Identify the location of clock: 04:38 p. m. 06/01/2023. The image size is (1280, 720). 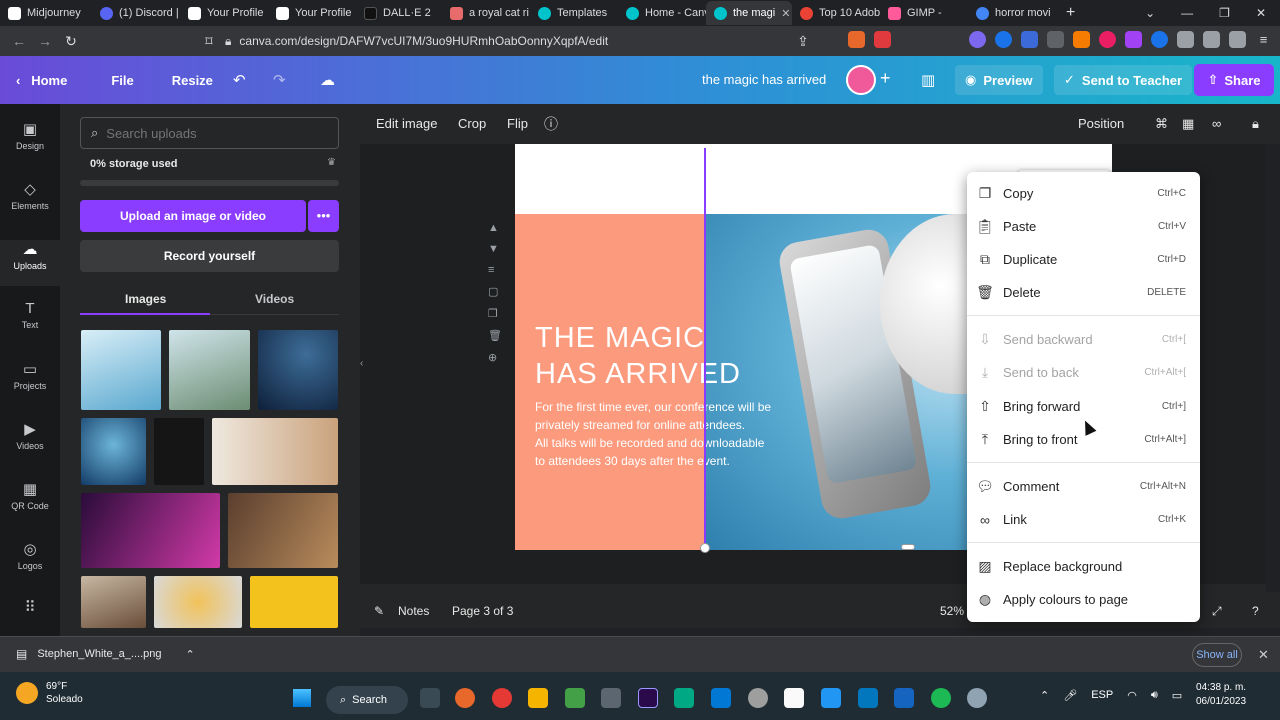
(1221, 695).